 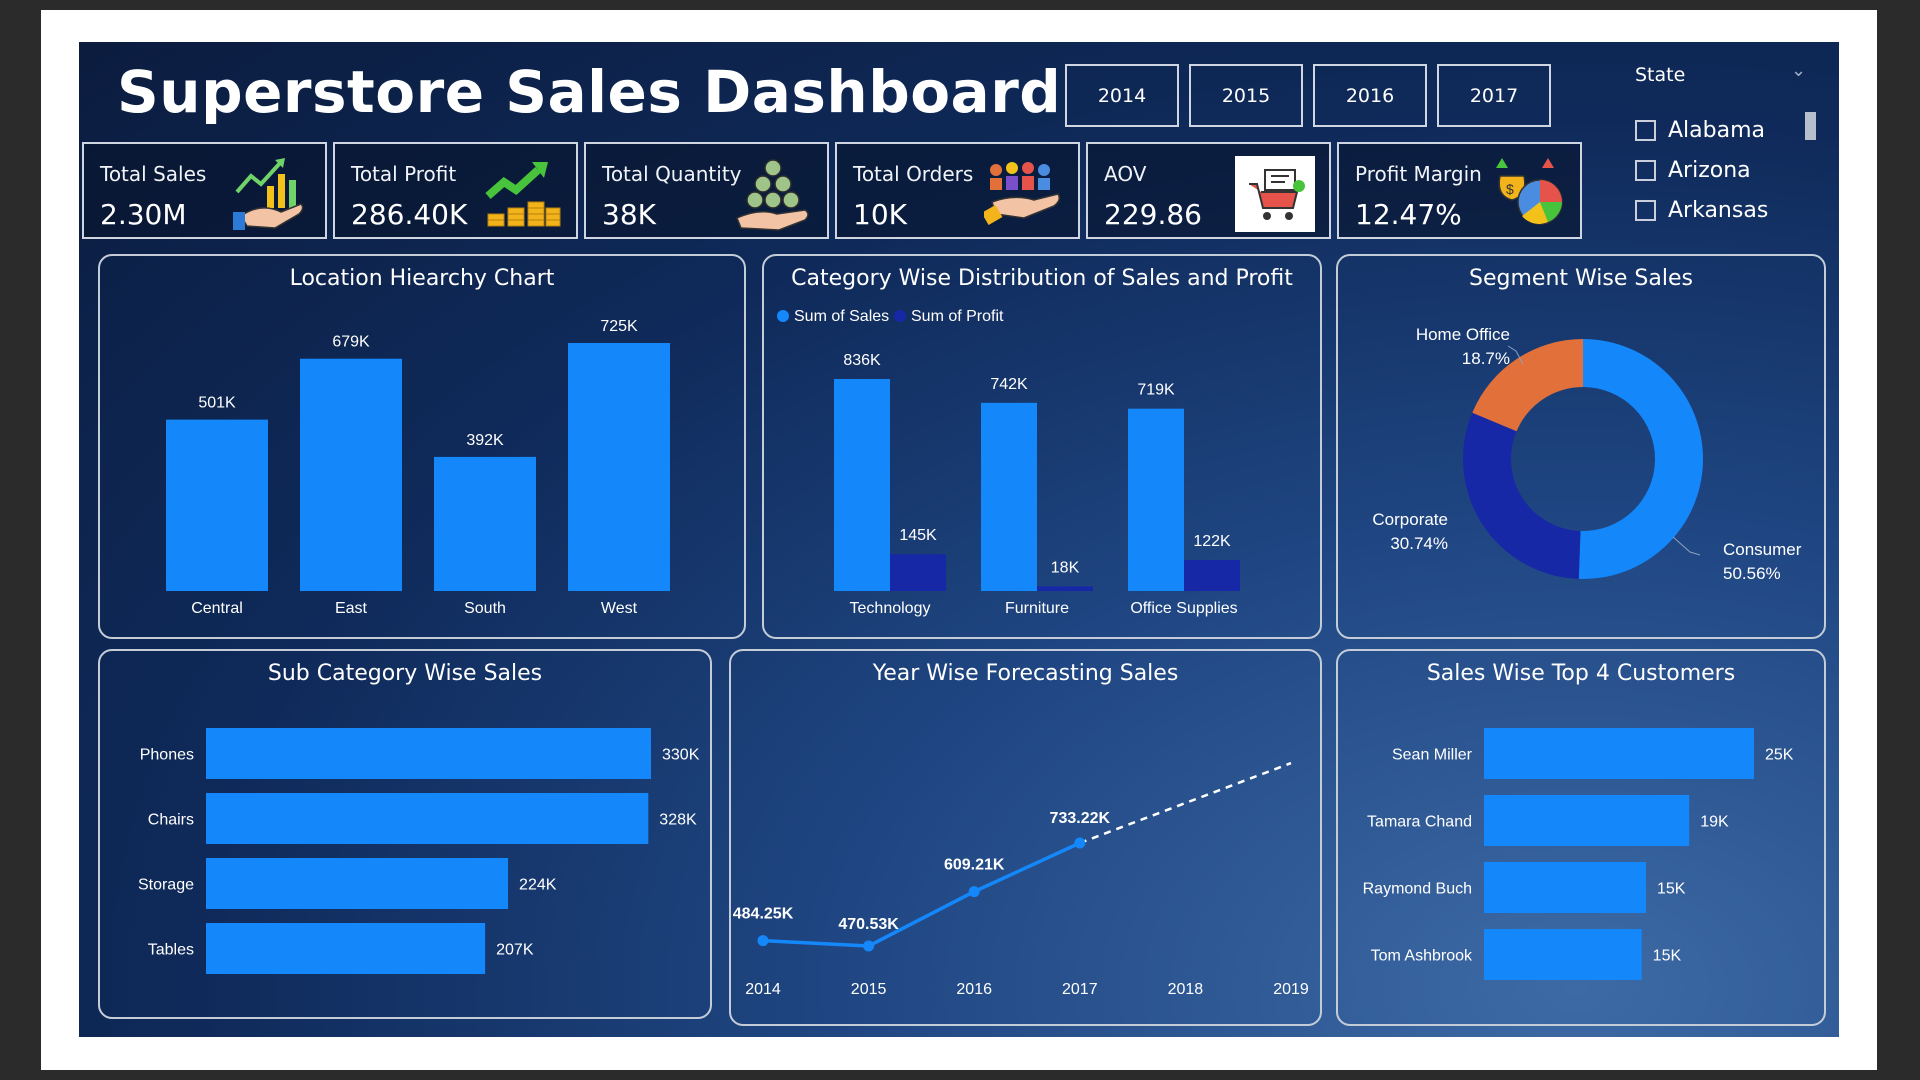 I want to click on y-tick-label: Tamara Chand, so click(x=1419, y=822).